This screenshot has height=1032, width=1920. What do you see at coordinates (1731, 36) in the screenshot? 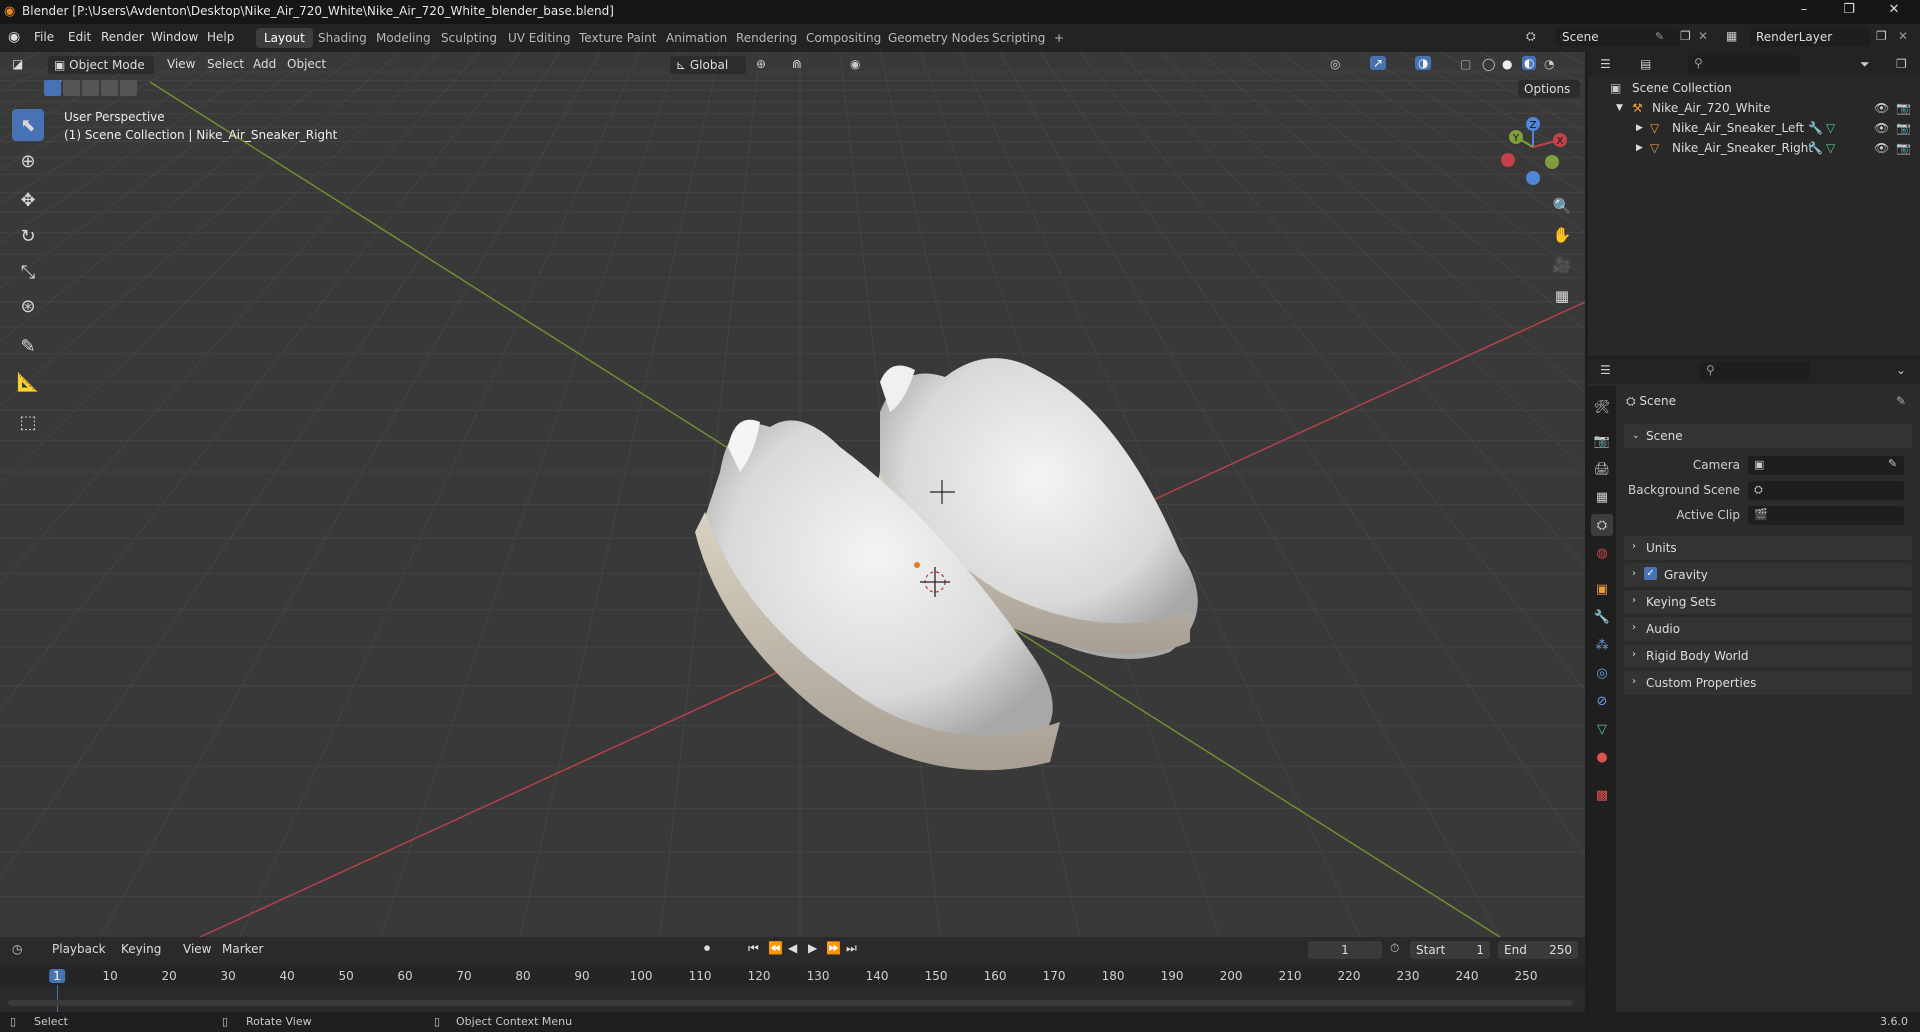
I see `view-layer-icon: ▦` at bounding box center [1731, 36].